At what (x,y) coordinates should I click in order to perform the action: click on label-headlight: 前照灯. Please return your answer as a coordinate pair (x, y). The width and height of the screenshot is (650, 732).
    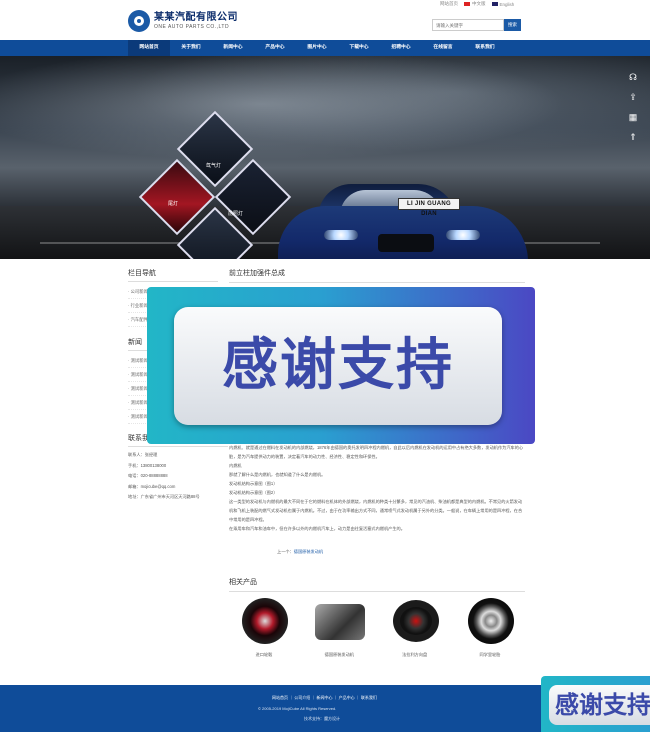
    Looking at the image, I should click on (236, 214).